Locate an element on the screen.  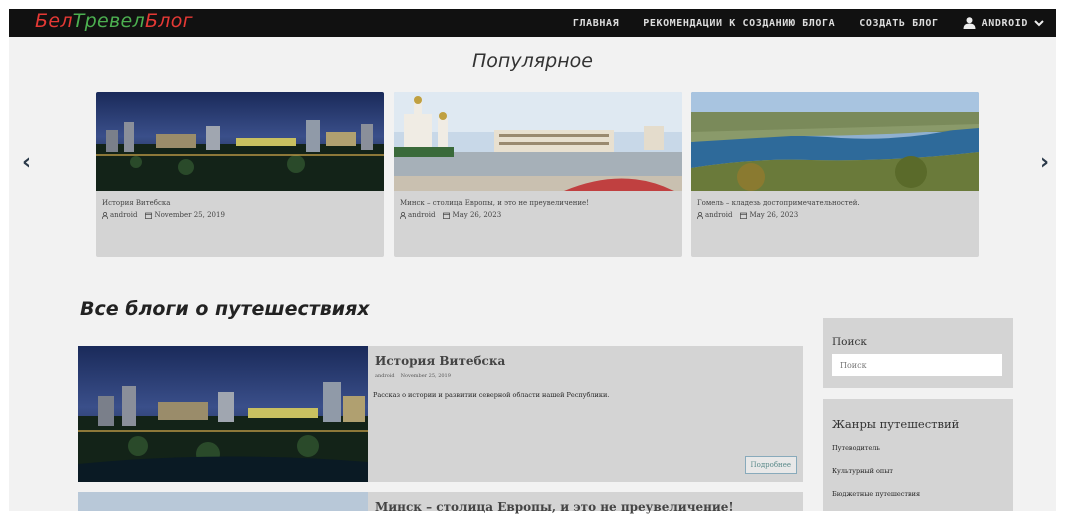
genre-item: Бюджетные путешествия is located at coordinates (922, 494).